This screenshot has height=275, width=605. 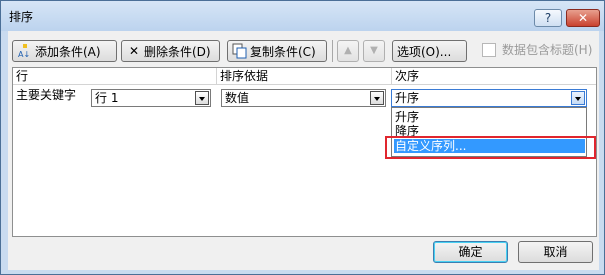 What do you see at coordinates (490, 147) in the screenshot?
I see `annotation-highlight-box` at bounding box center [490, 147].